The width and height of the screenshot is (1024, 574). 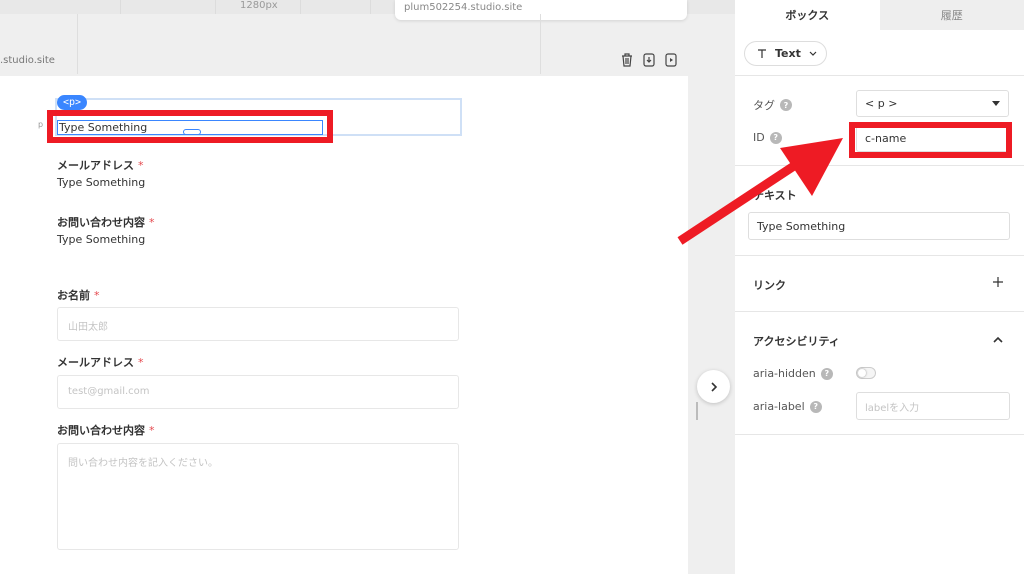 I want to click on panel-drag-handle, so click(x=697, y=411).